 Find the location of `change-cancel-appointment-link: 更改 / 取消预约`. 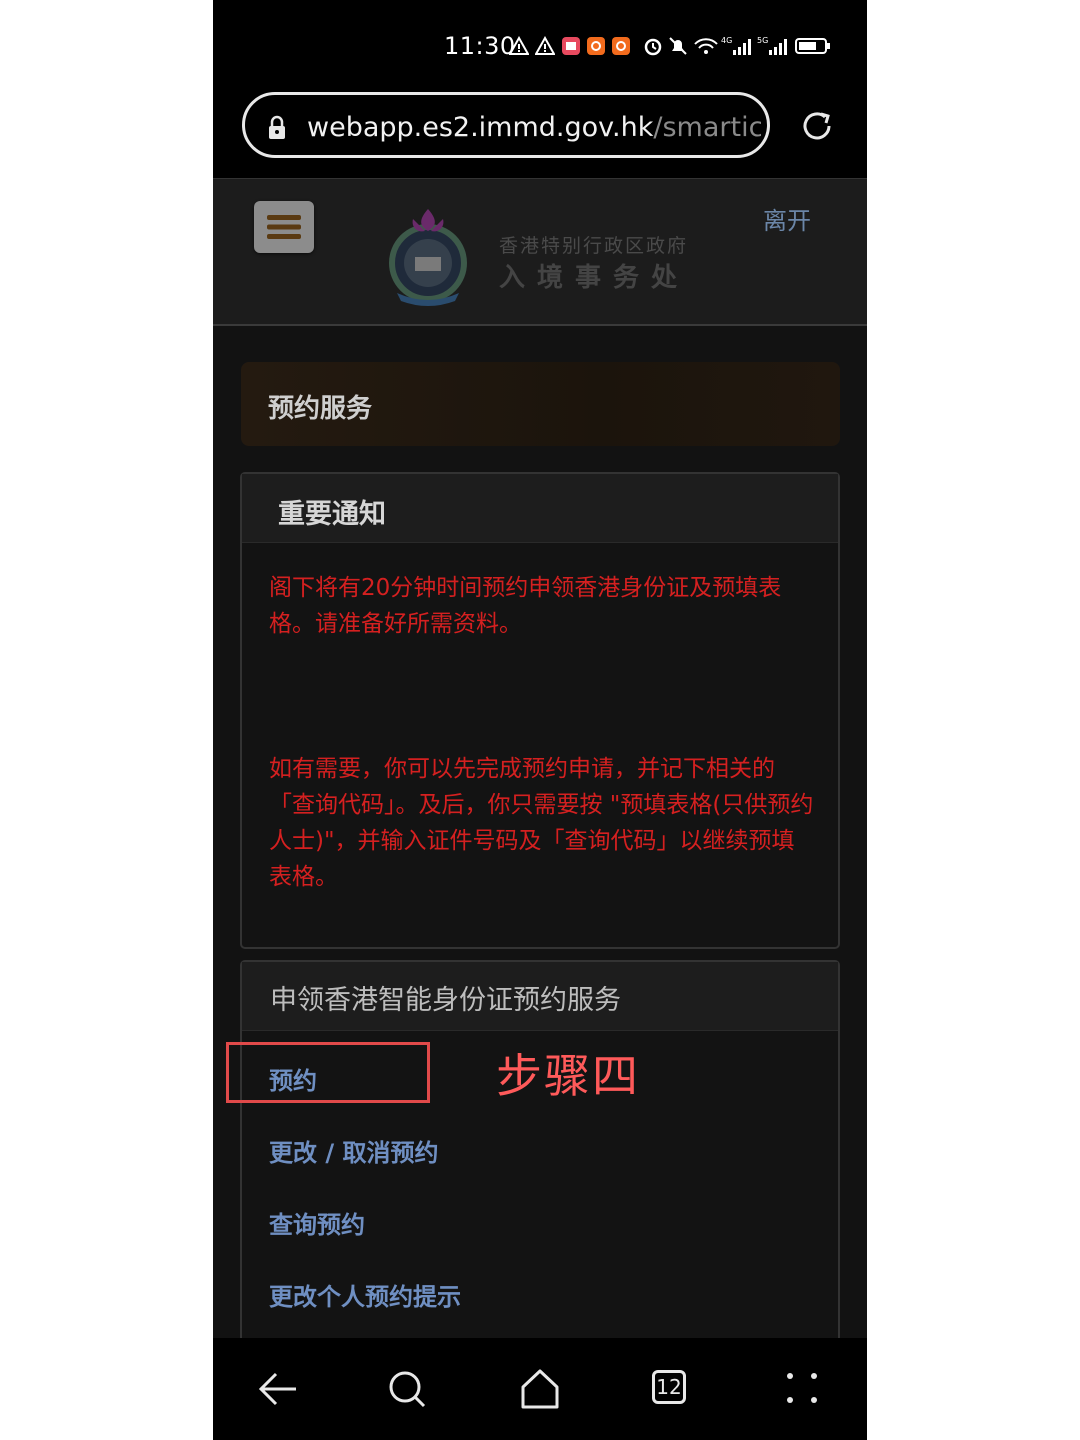

change-cancel-appointment-link: 更改 / 取消预约 is located at coordinates (353, 1150).